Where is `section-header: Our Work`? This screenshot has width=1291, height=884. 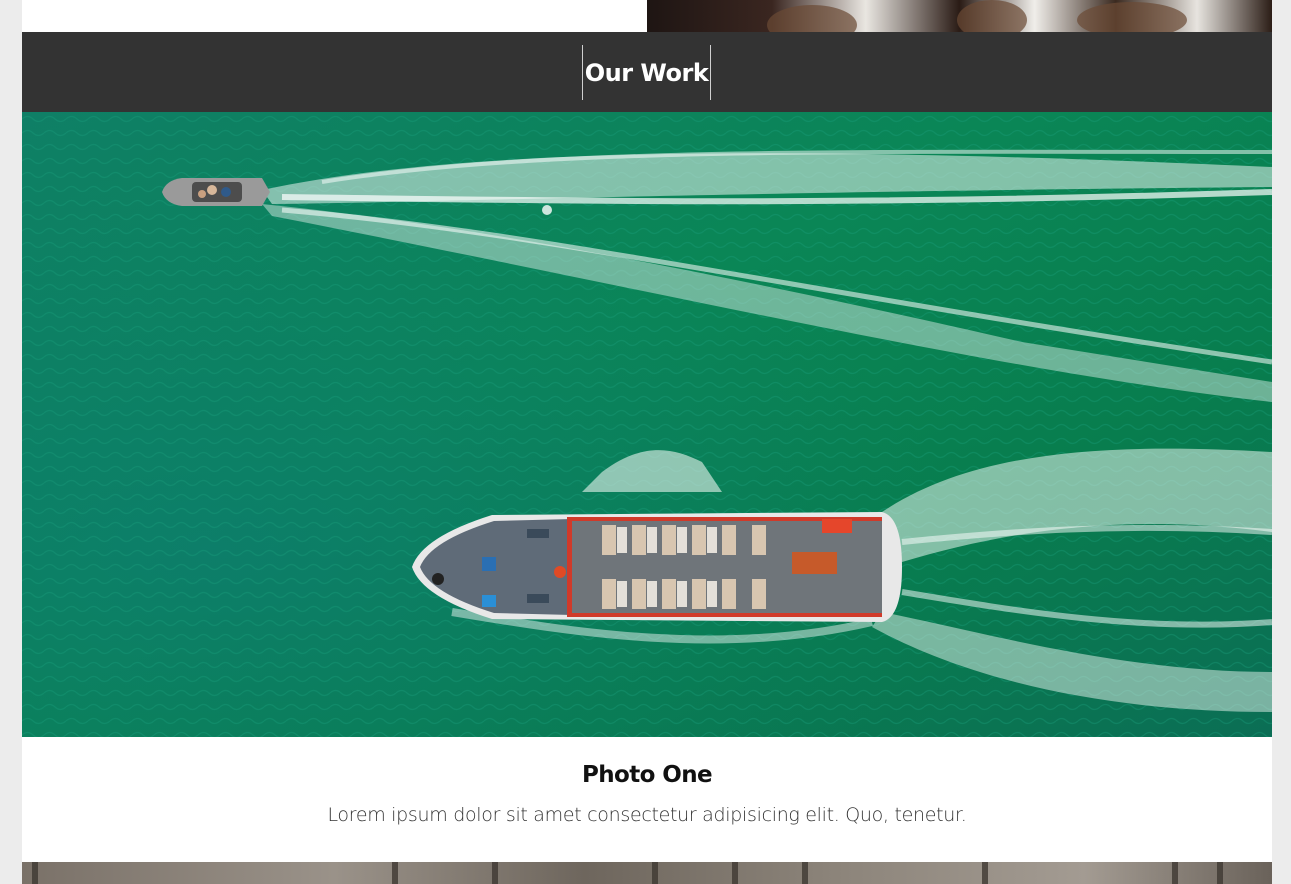 section-header: Our Work is located at coordinates (647, 72).